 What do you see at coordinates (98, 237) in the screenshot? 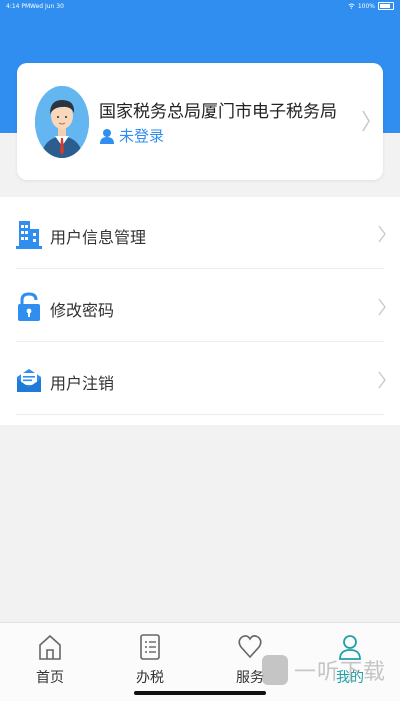
I see `menu-item-label: 用户信息管理` at bounding box center [98, 237].